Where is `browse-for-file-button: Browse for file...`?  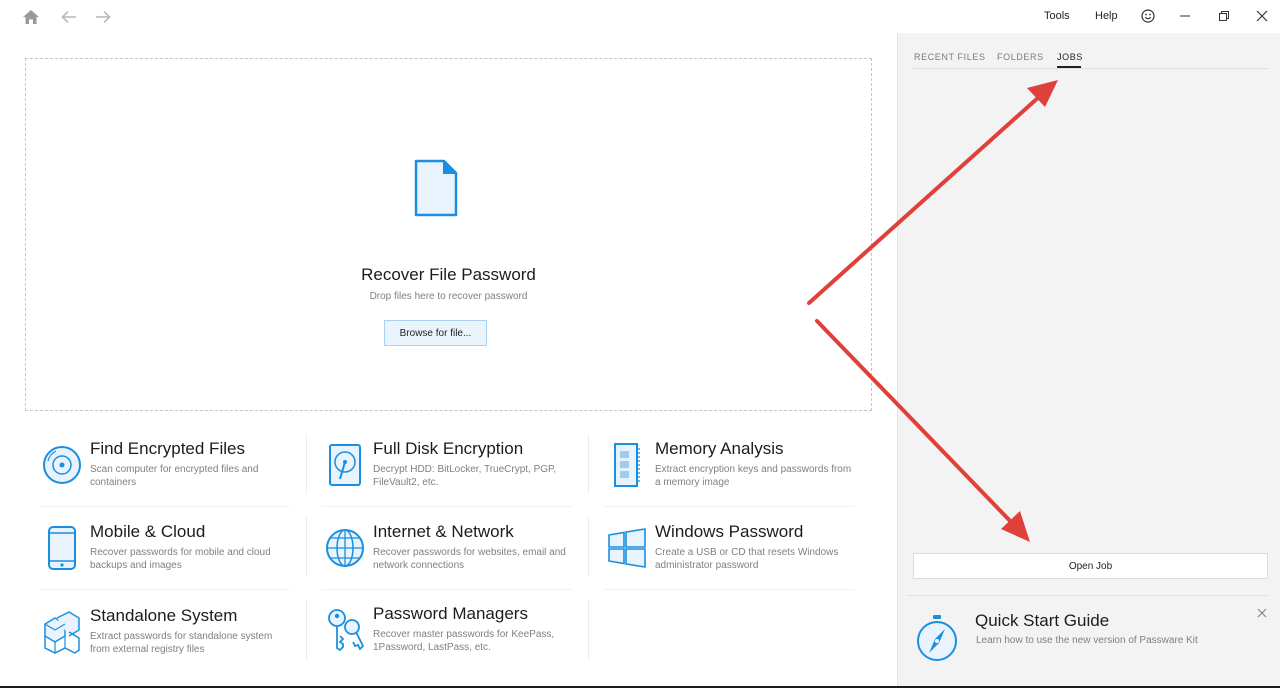
browse-for-file-button: Browse for file... is located at coordinates (435, 333).